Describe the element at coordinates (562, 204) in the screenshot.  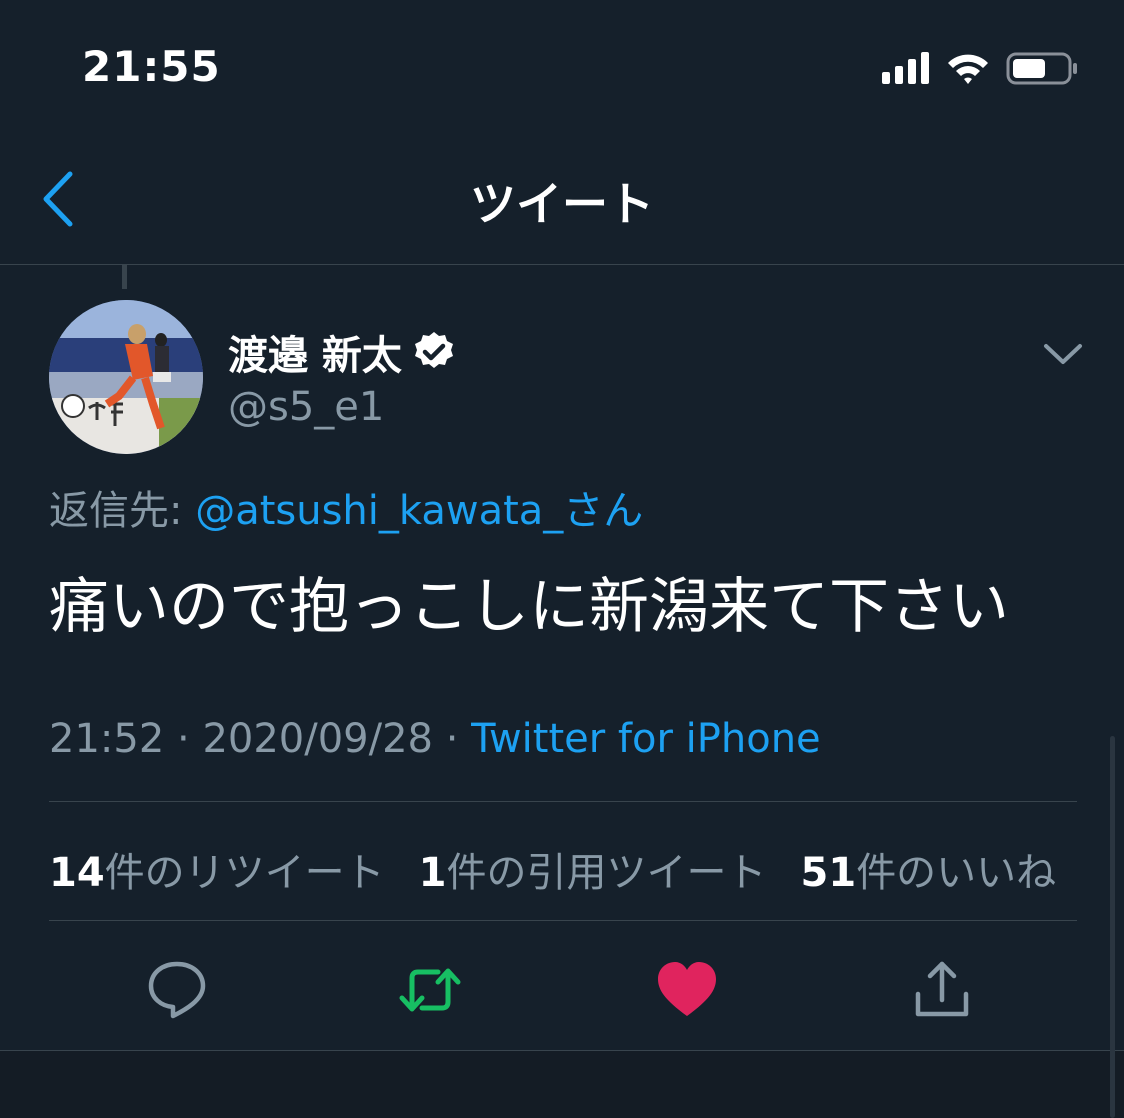
I see `page-title: ツイート` at that location.